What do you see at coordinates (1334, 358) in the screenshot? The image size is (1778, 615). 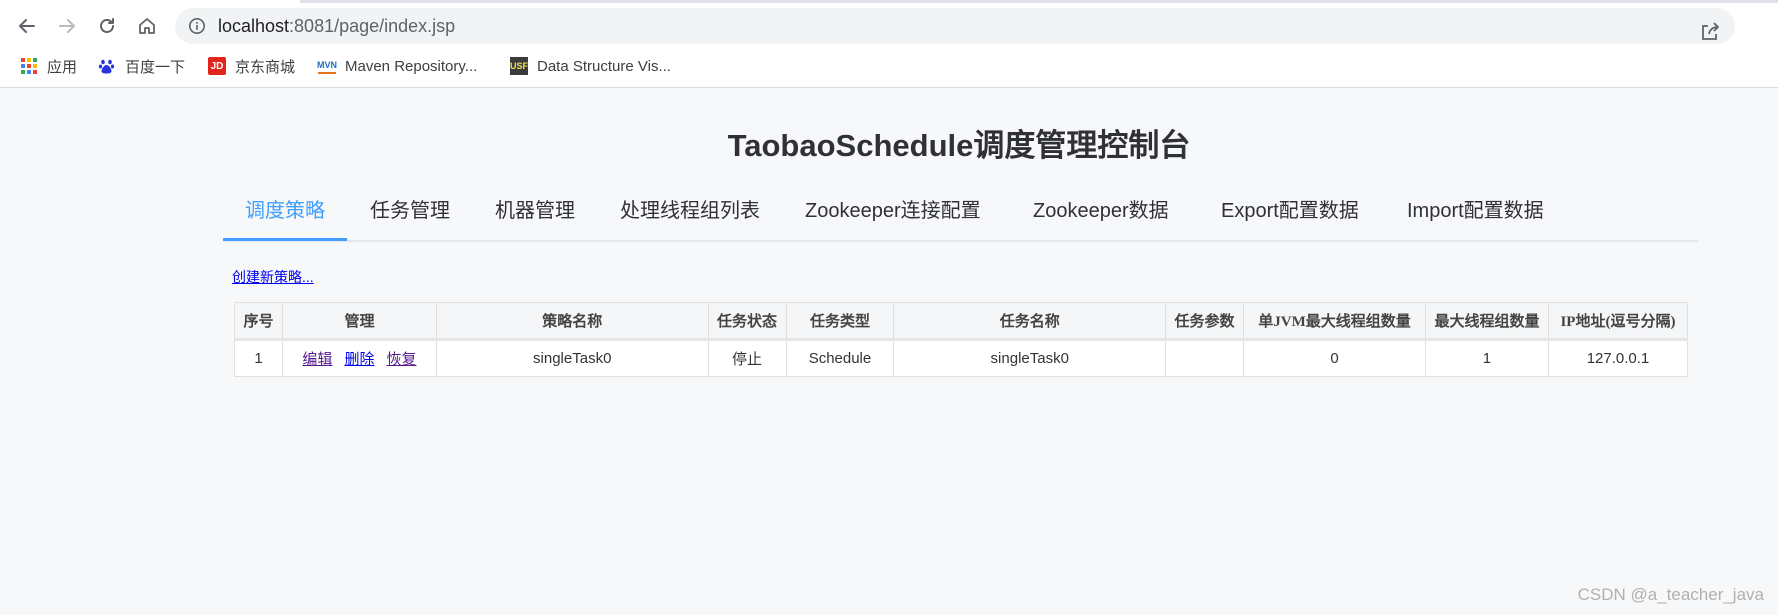 I see `cell-jvm-max-groups: 0` at bounding box center [1334, 358].